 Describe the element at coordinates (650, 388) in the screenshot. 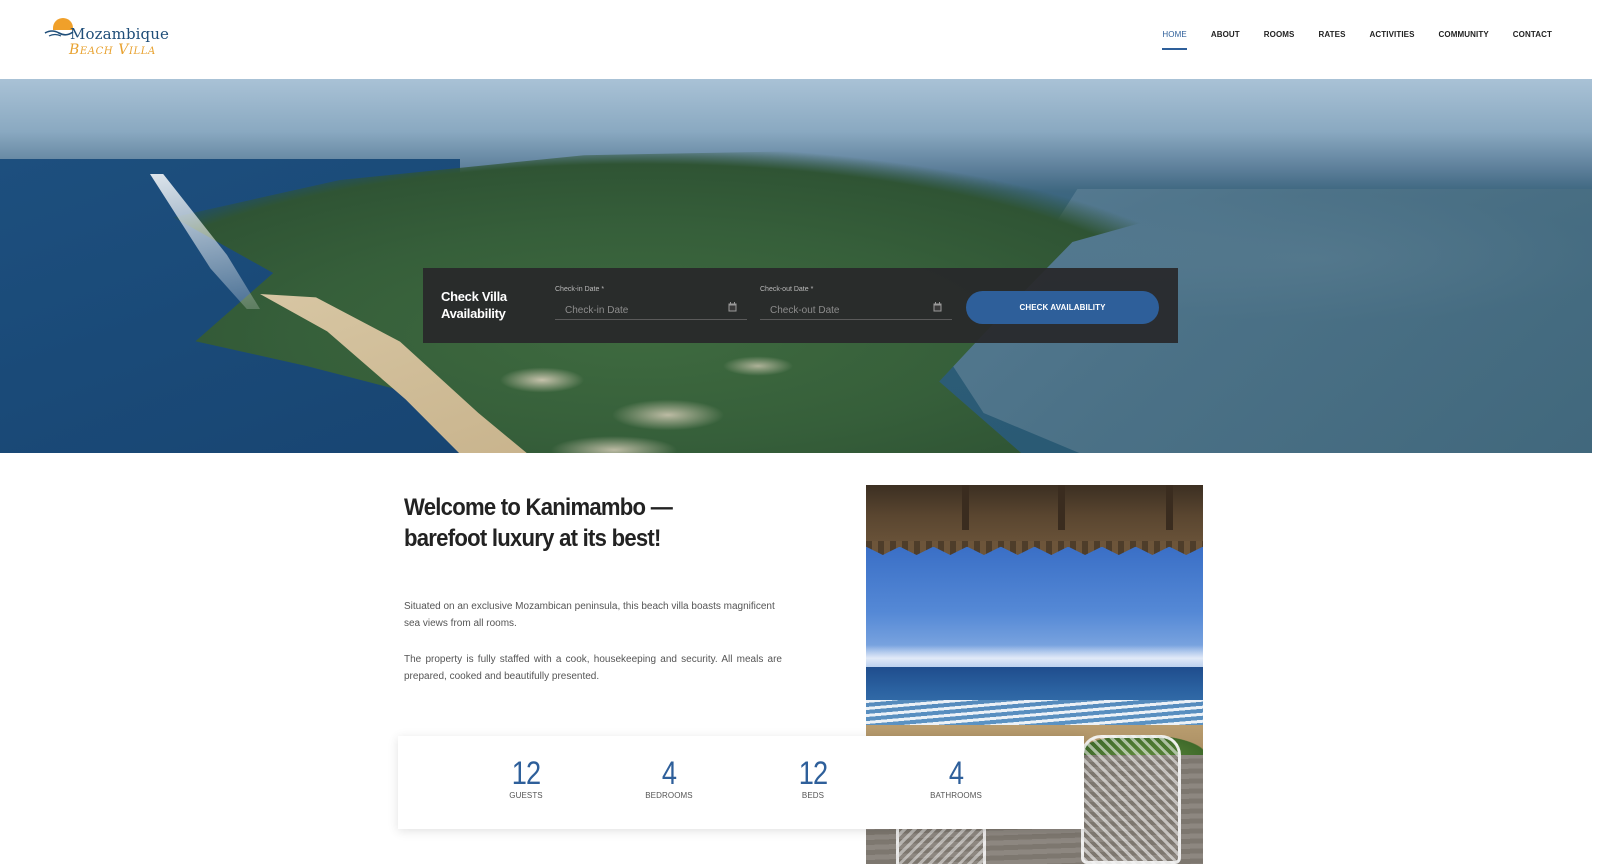

I see `sand-dunes` at that location.